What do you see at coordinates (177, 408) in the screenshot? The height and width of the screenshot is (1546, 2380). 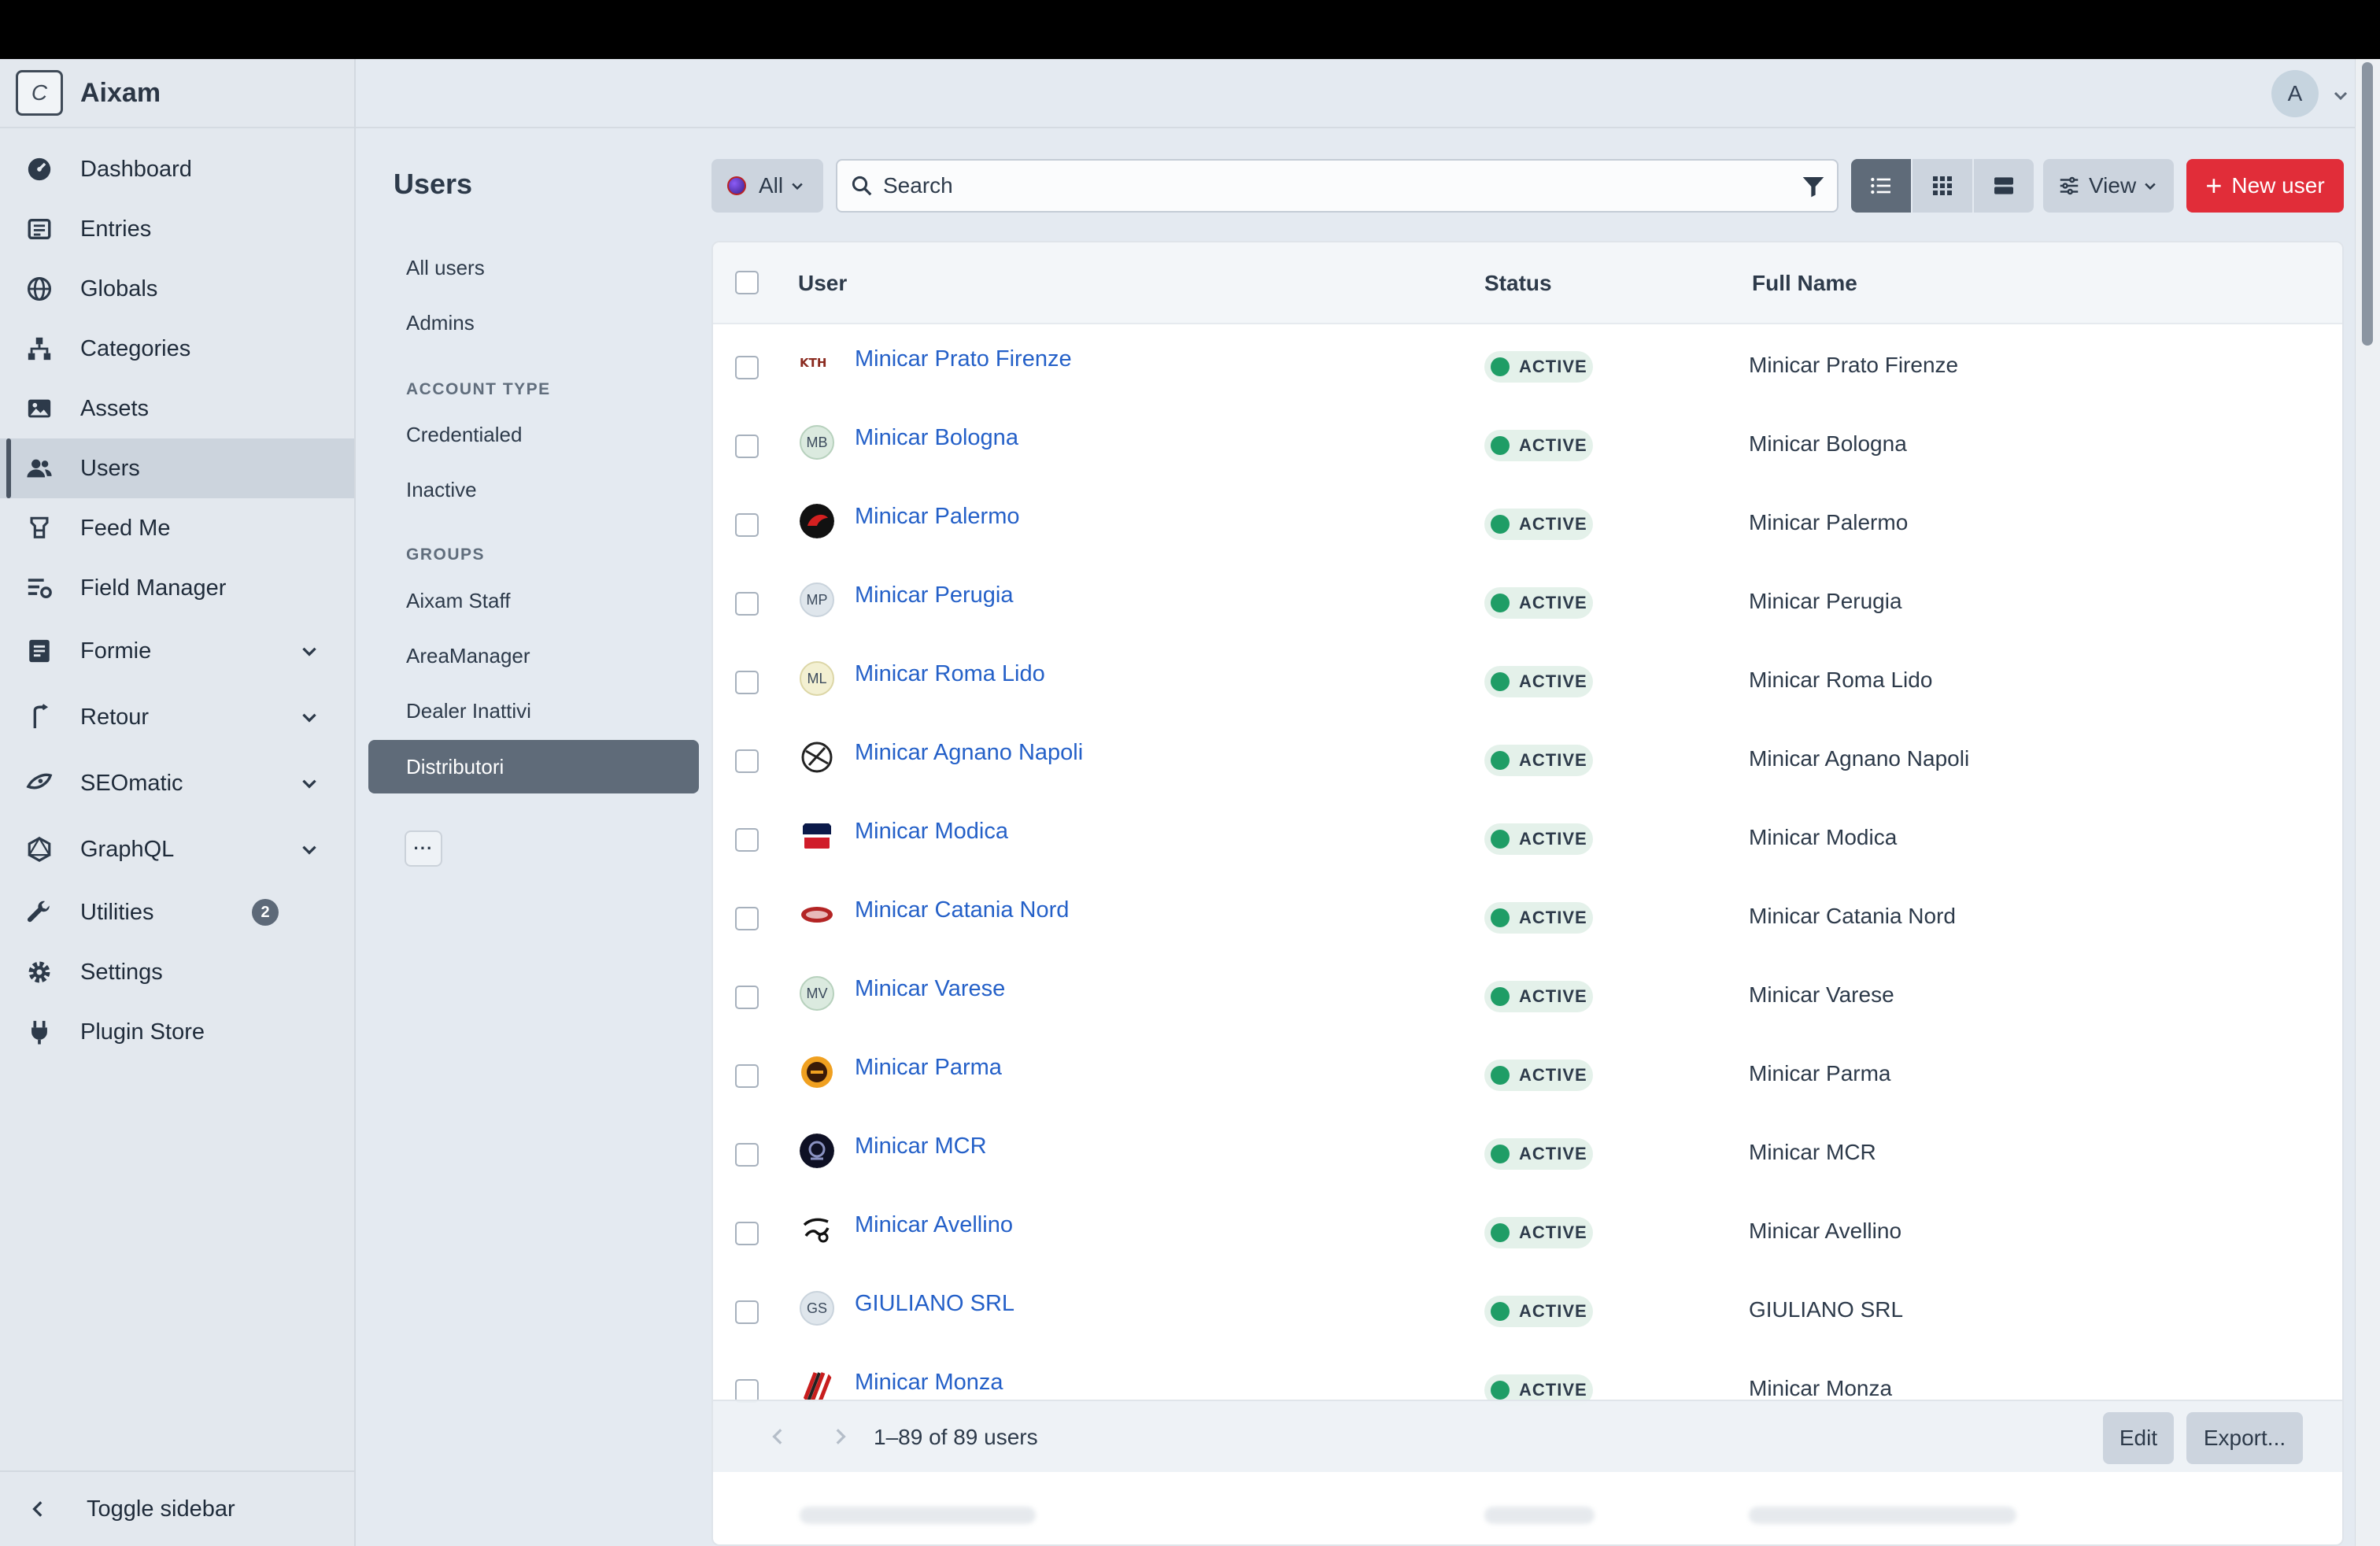 I see `sidebar-item-assets: Assets` at bounding box center [177, 408].